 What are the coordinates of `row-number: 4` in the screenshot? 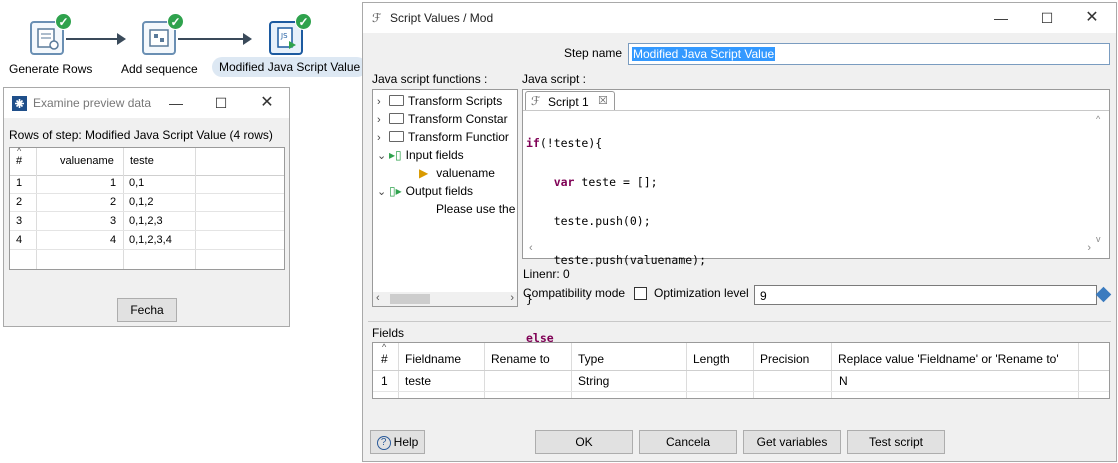 It's located at (19, 240).